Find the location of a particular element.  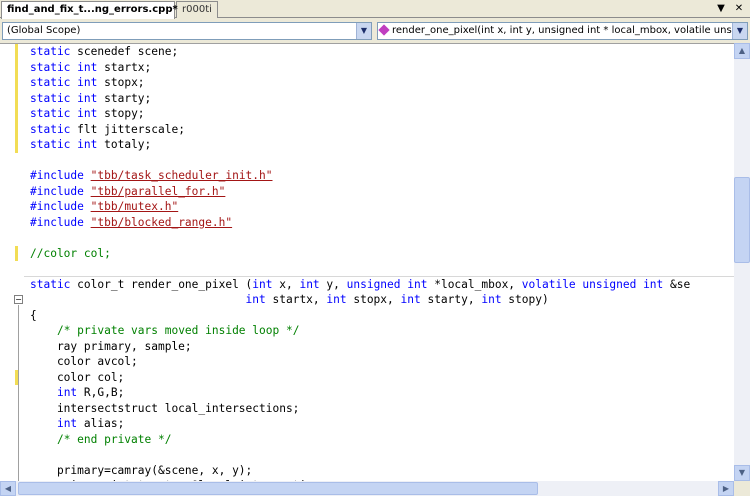

code-line: static int stopy; is located at coordinates (367, 114).